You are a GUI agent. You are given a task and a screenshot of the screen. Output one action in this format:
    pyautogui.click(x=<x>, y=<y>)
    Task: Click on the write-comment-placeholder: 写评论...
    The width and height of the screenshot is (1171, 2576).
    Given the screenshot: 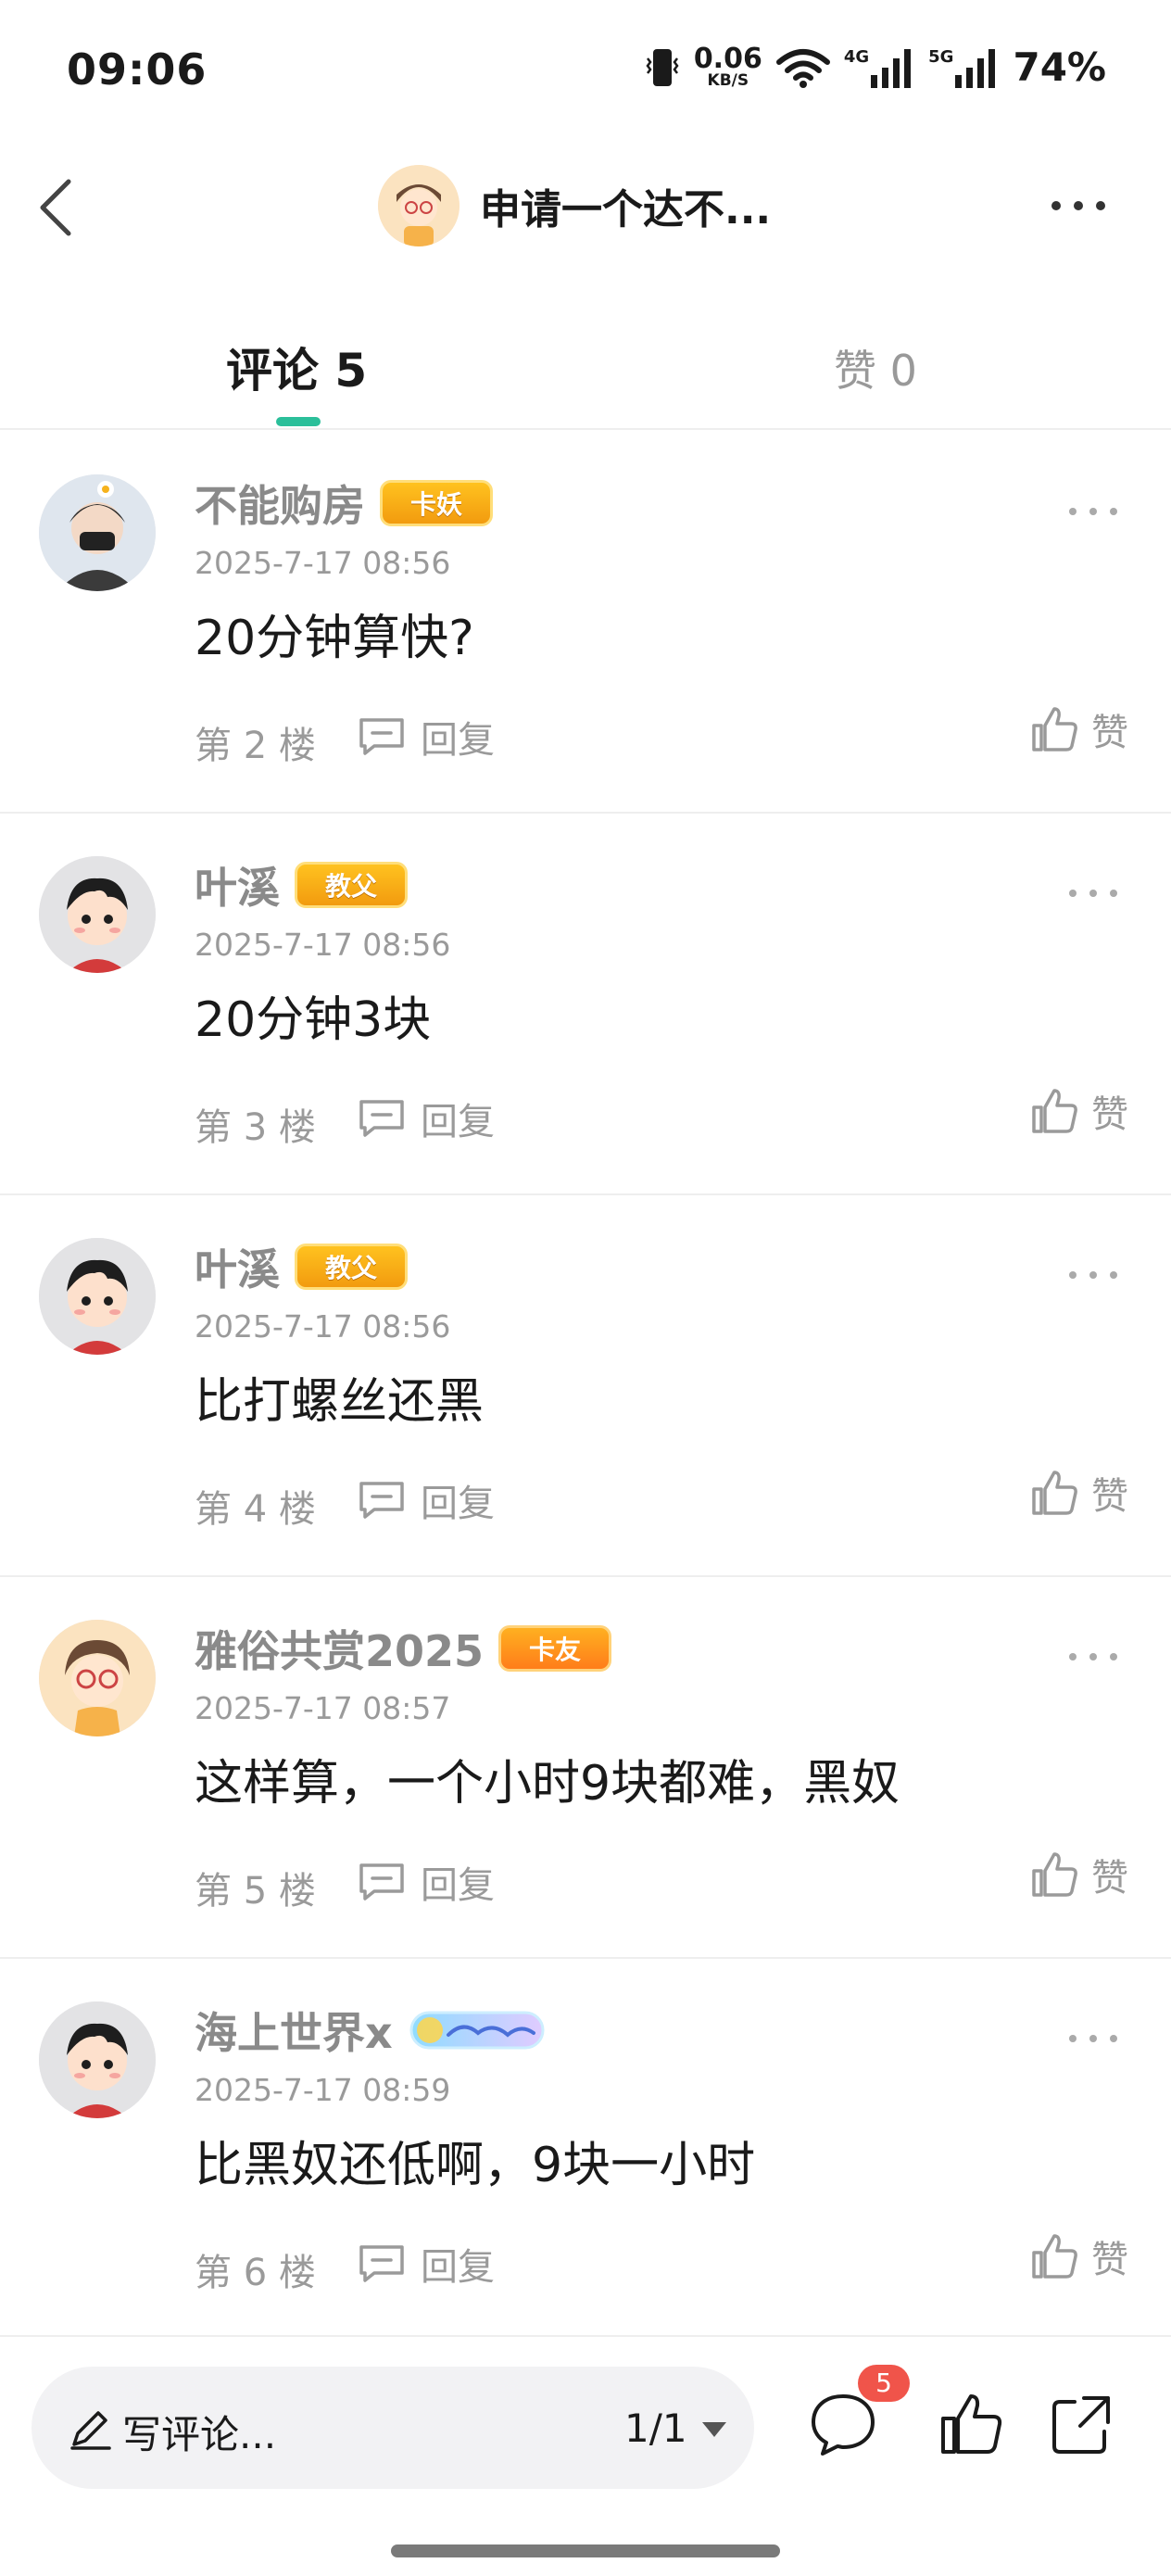 What is the action you would take?
    pyautogui.click(x=200, y=2435)
    